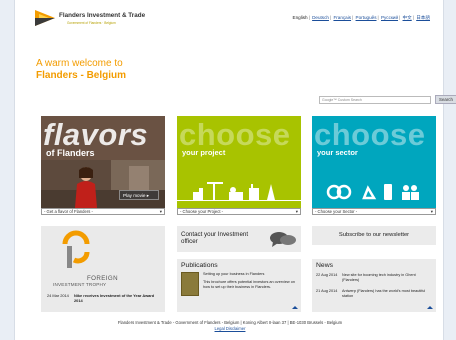 The height and width of the screenshot is (340, 456). I want to click on brand-logo-icon, so click(45, 18).